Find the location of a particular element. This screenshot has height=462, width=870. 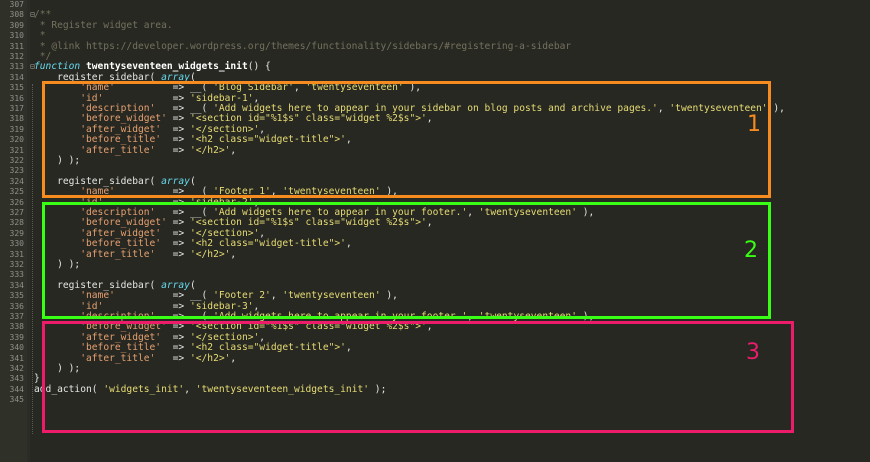

line-number: 307 is located at coordinates (16, 4).